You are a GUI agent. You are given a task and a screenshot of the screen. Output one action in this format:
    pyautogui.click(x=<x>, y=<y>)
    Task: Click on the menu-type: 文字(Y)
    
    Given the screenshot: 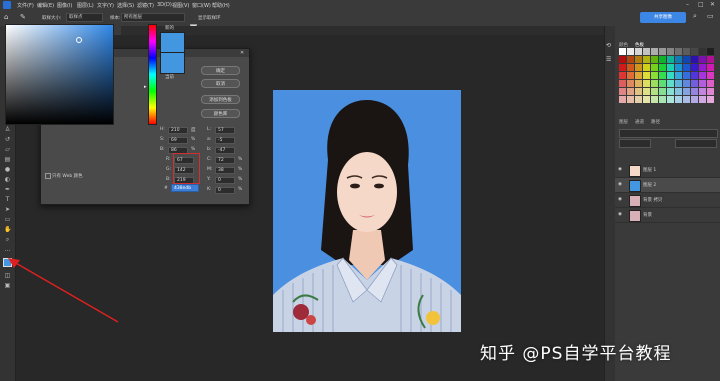 What is the action you would take?
    pyautogui.click(x=105, y=5)
    